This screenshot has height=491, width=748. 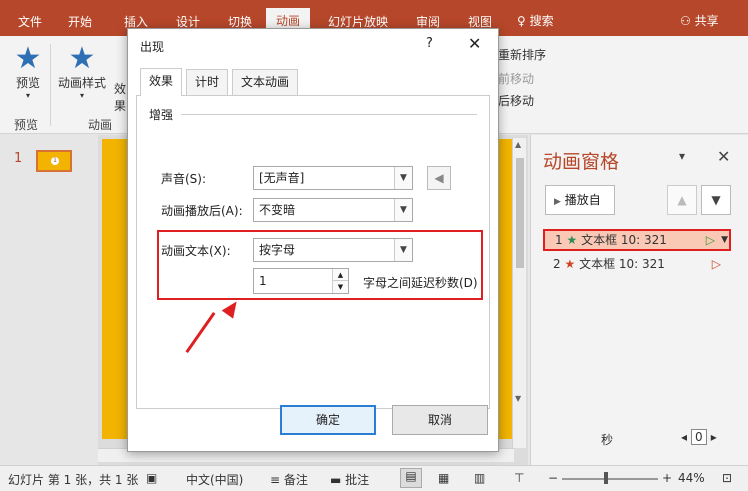 I want to click on zoom-out-icon: −, so click(x=553, y=478).